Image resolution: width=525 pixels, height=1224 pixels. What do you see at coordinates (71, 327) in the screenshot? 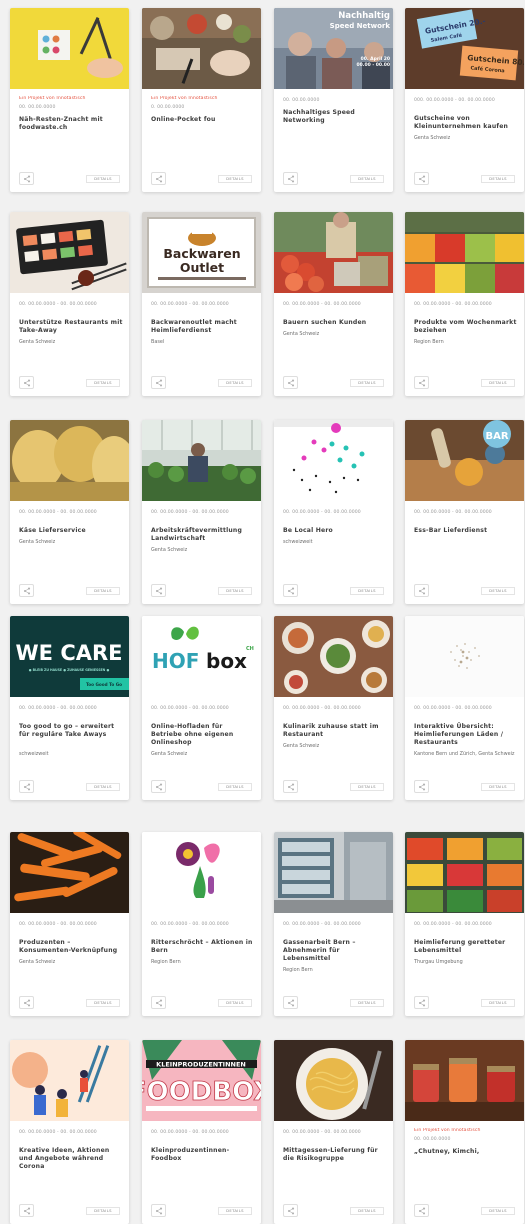
I see `card-title: Unterstütze Restaurants mit Take-Away` at bounding box center [71, 327].